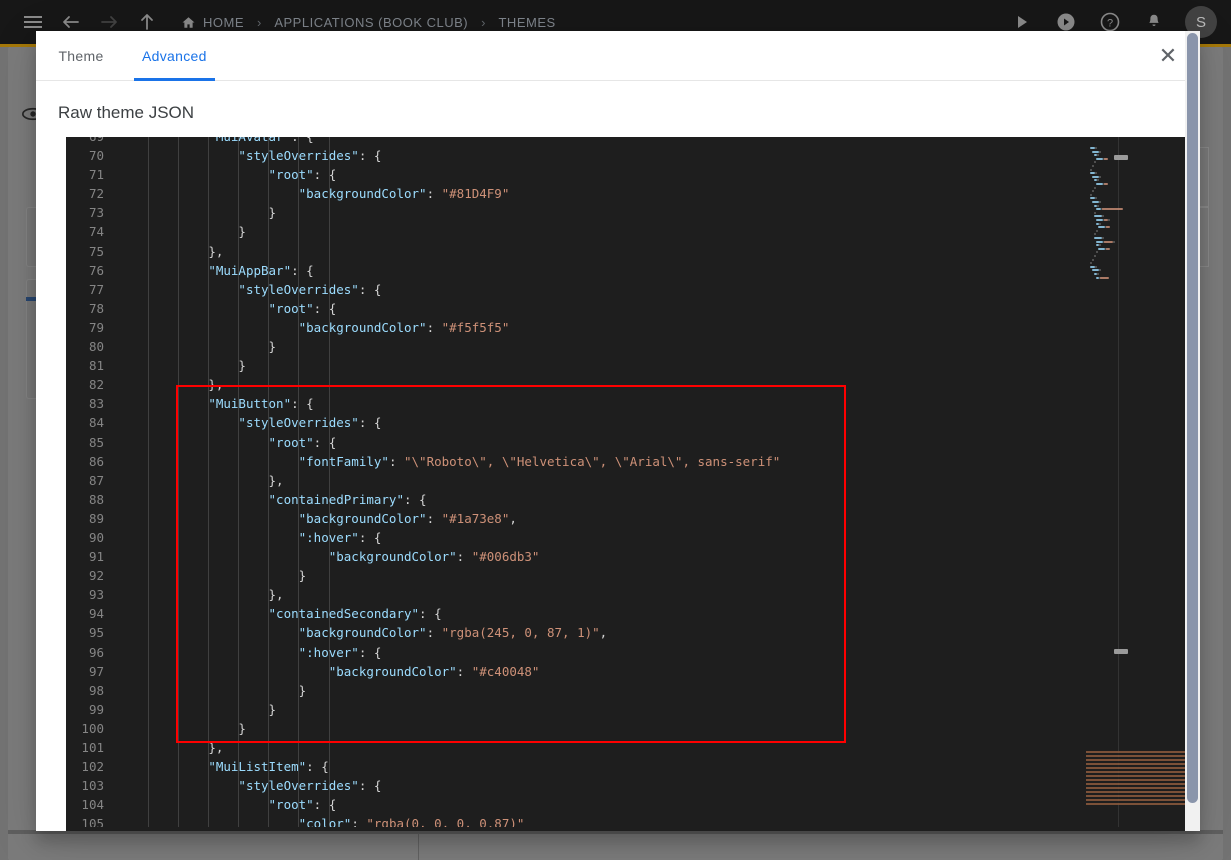 This screenshot has width=1231, height=860. I want to click on minimap-slider-line, so click(1118, 484).